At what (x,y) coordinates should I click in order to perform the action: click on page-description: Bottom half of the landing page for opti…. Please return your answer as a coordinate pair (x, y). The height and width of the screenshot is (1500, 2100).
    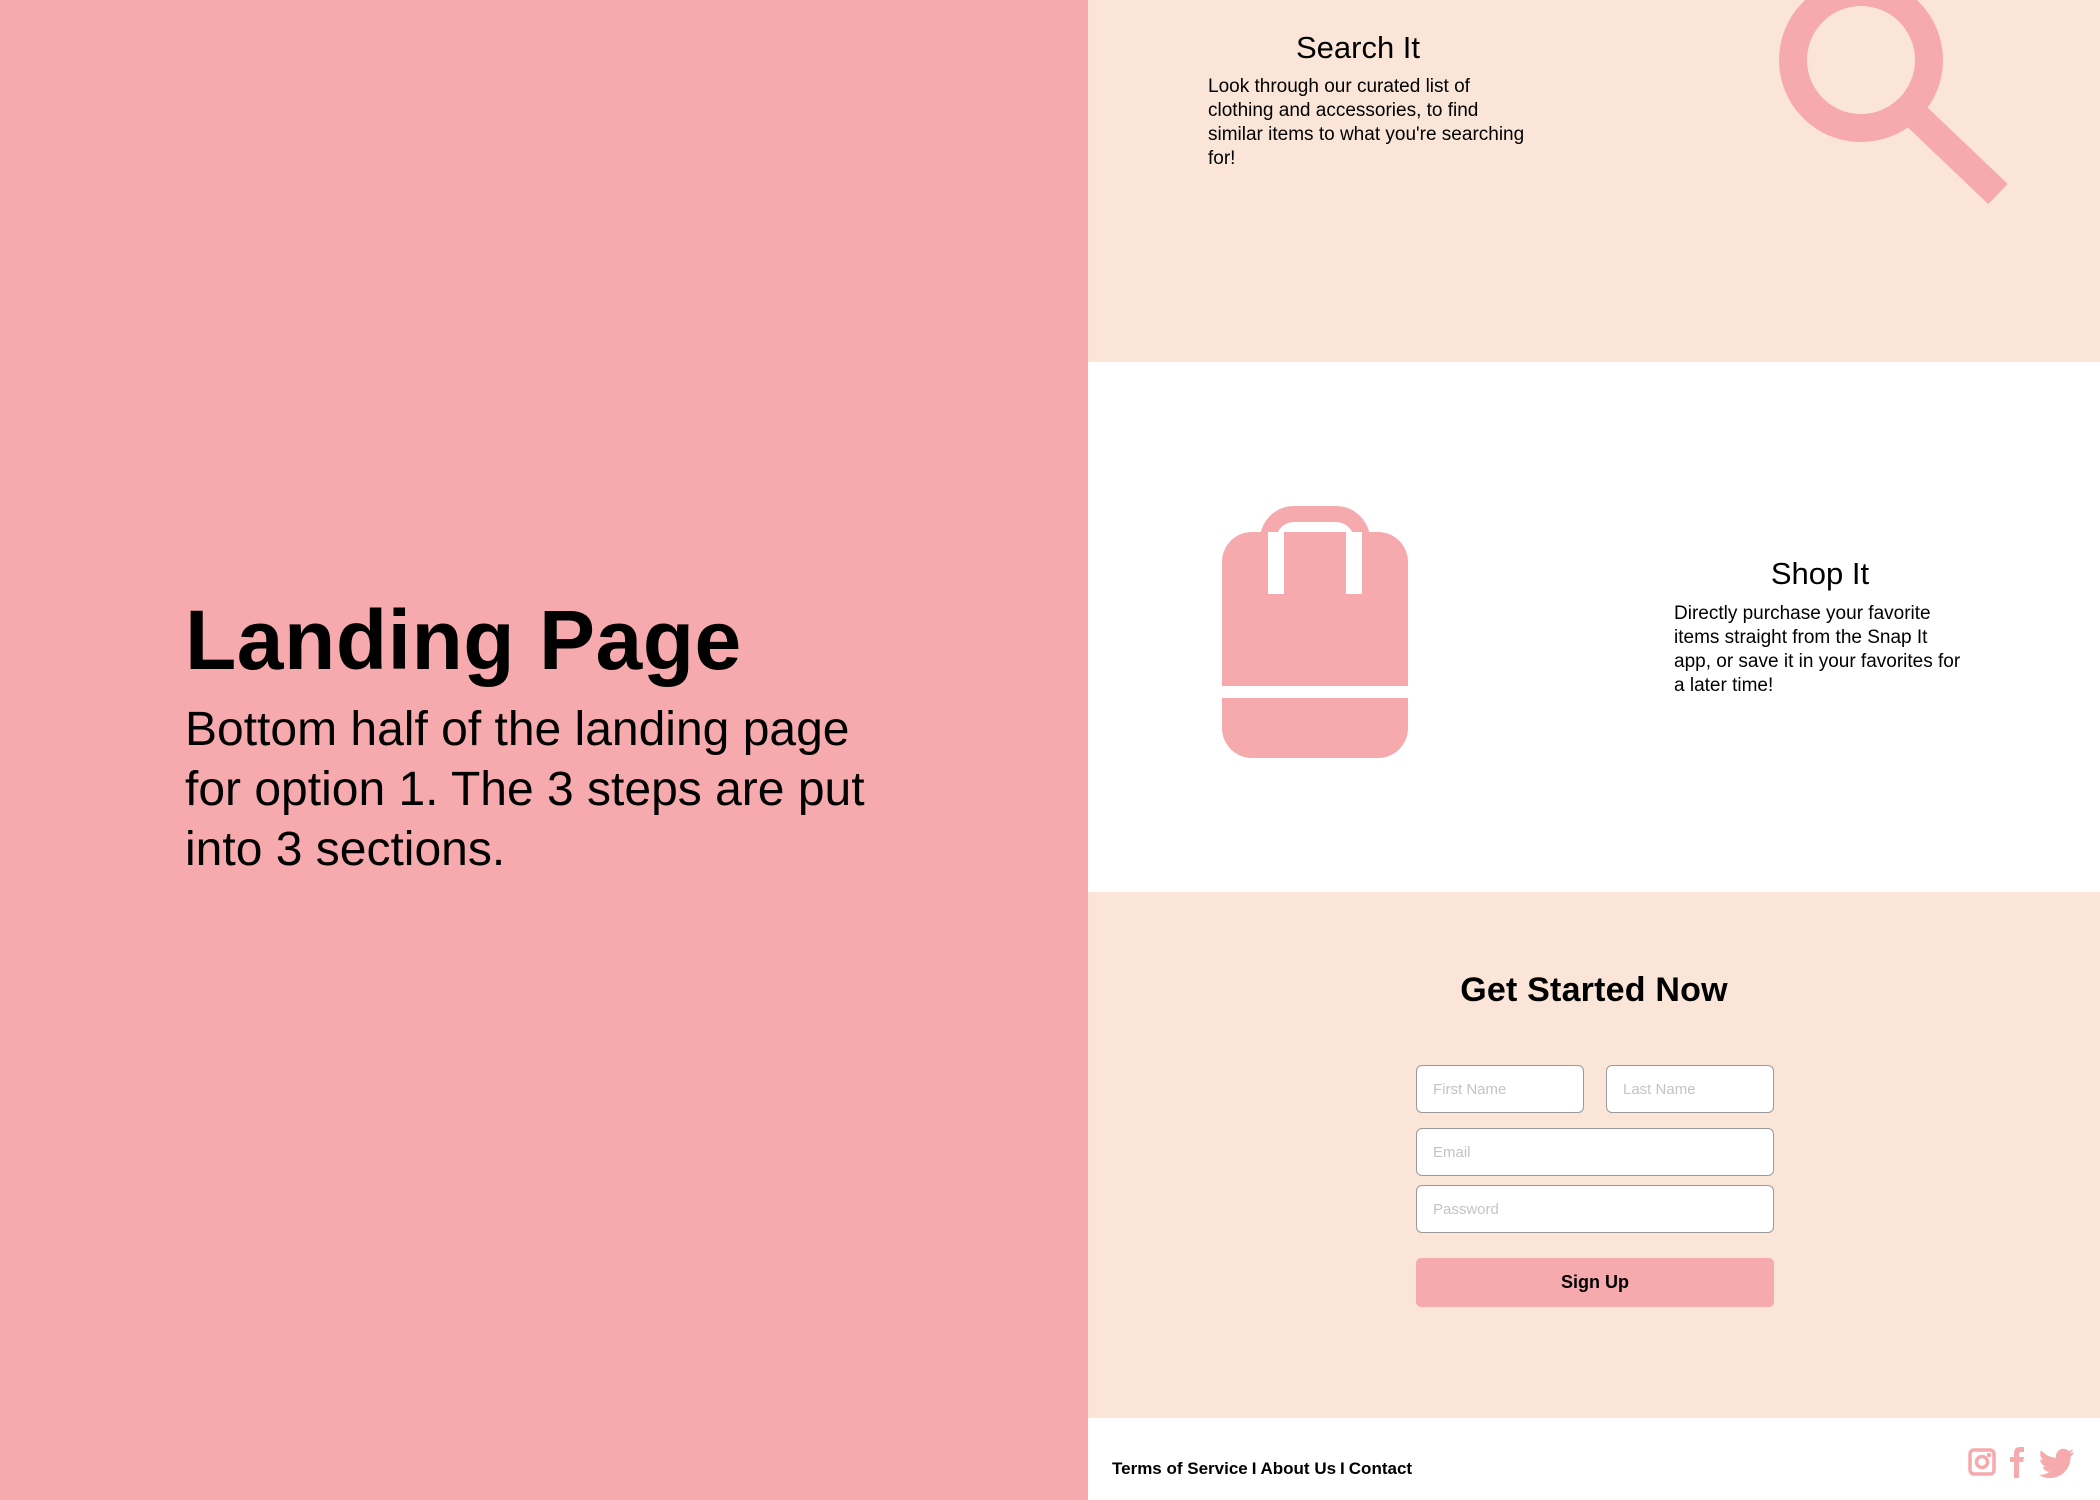
    Looking at the image, I should click on (525, 789).